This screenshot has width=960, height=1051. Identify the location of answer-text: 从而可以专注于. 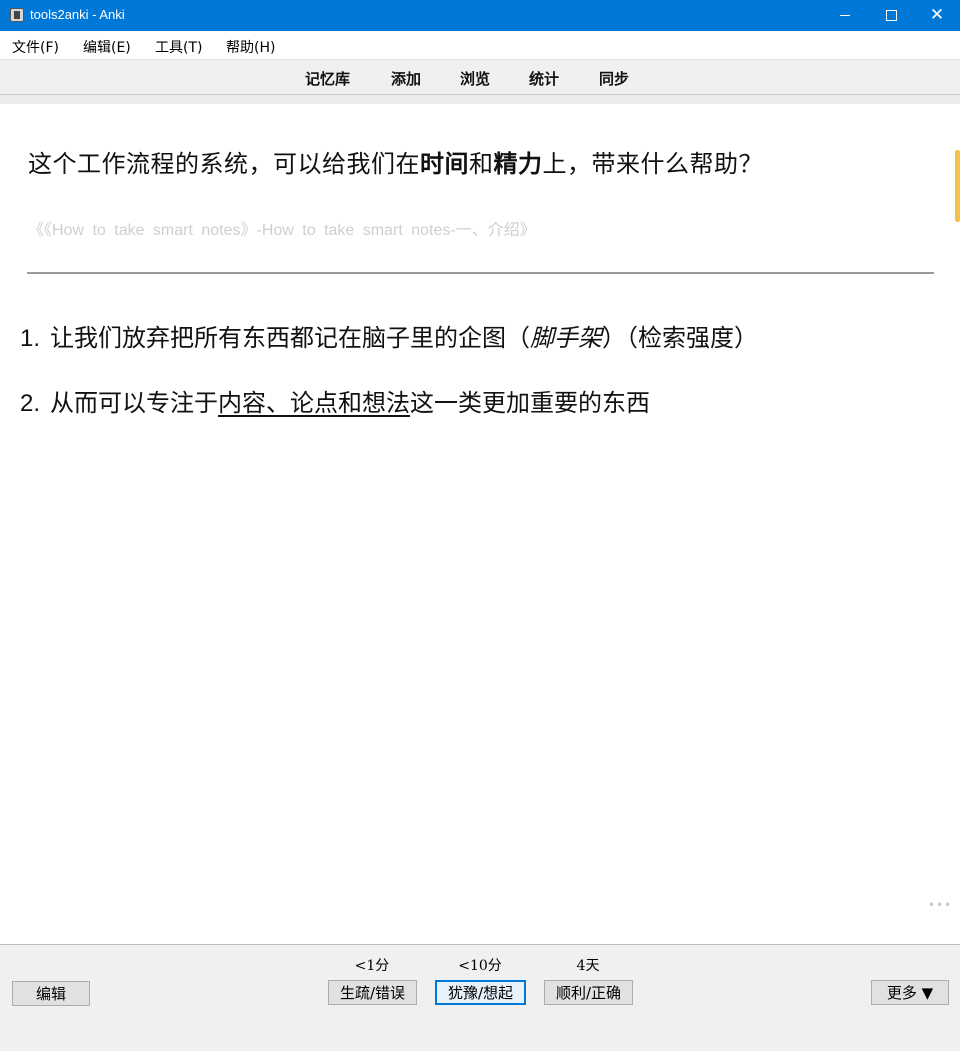
(134, 403).